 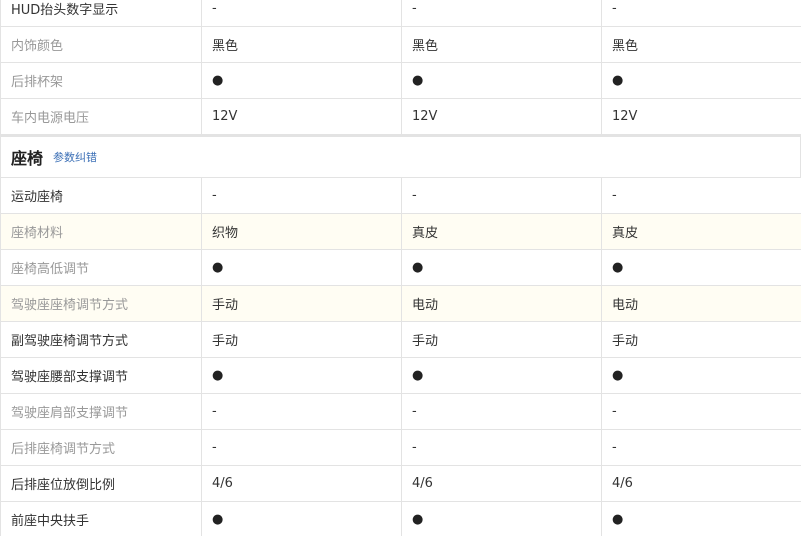 I want to click on row-label: 座椅材料, so click(x=101, y=231).